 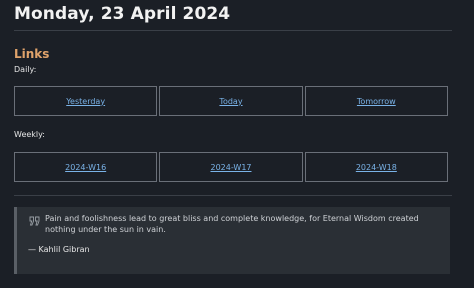 What do you see at coordinates (233, 30) in the screenshot?
I see `title-divider` at bounding box center [233, 30].